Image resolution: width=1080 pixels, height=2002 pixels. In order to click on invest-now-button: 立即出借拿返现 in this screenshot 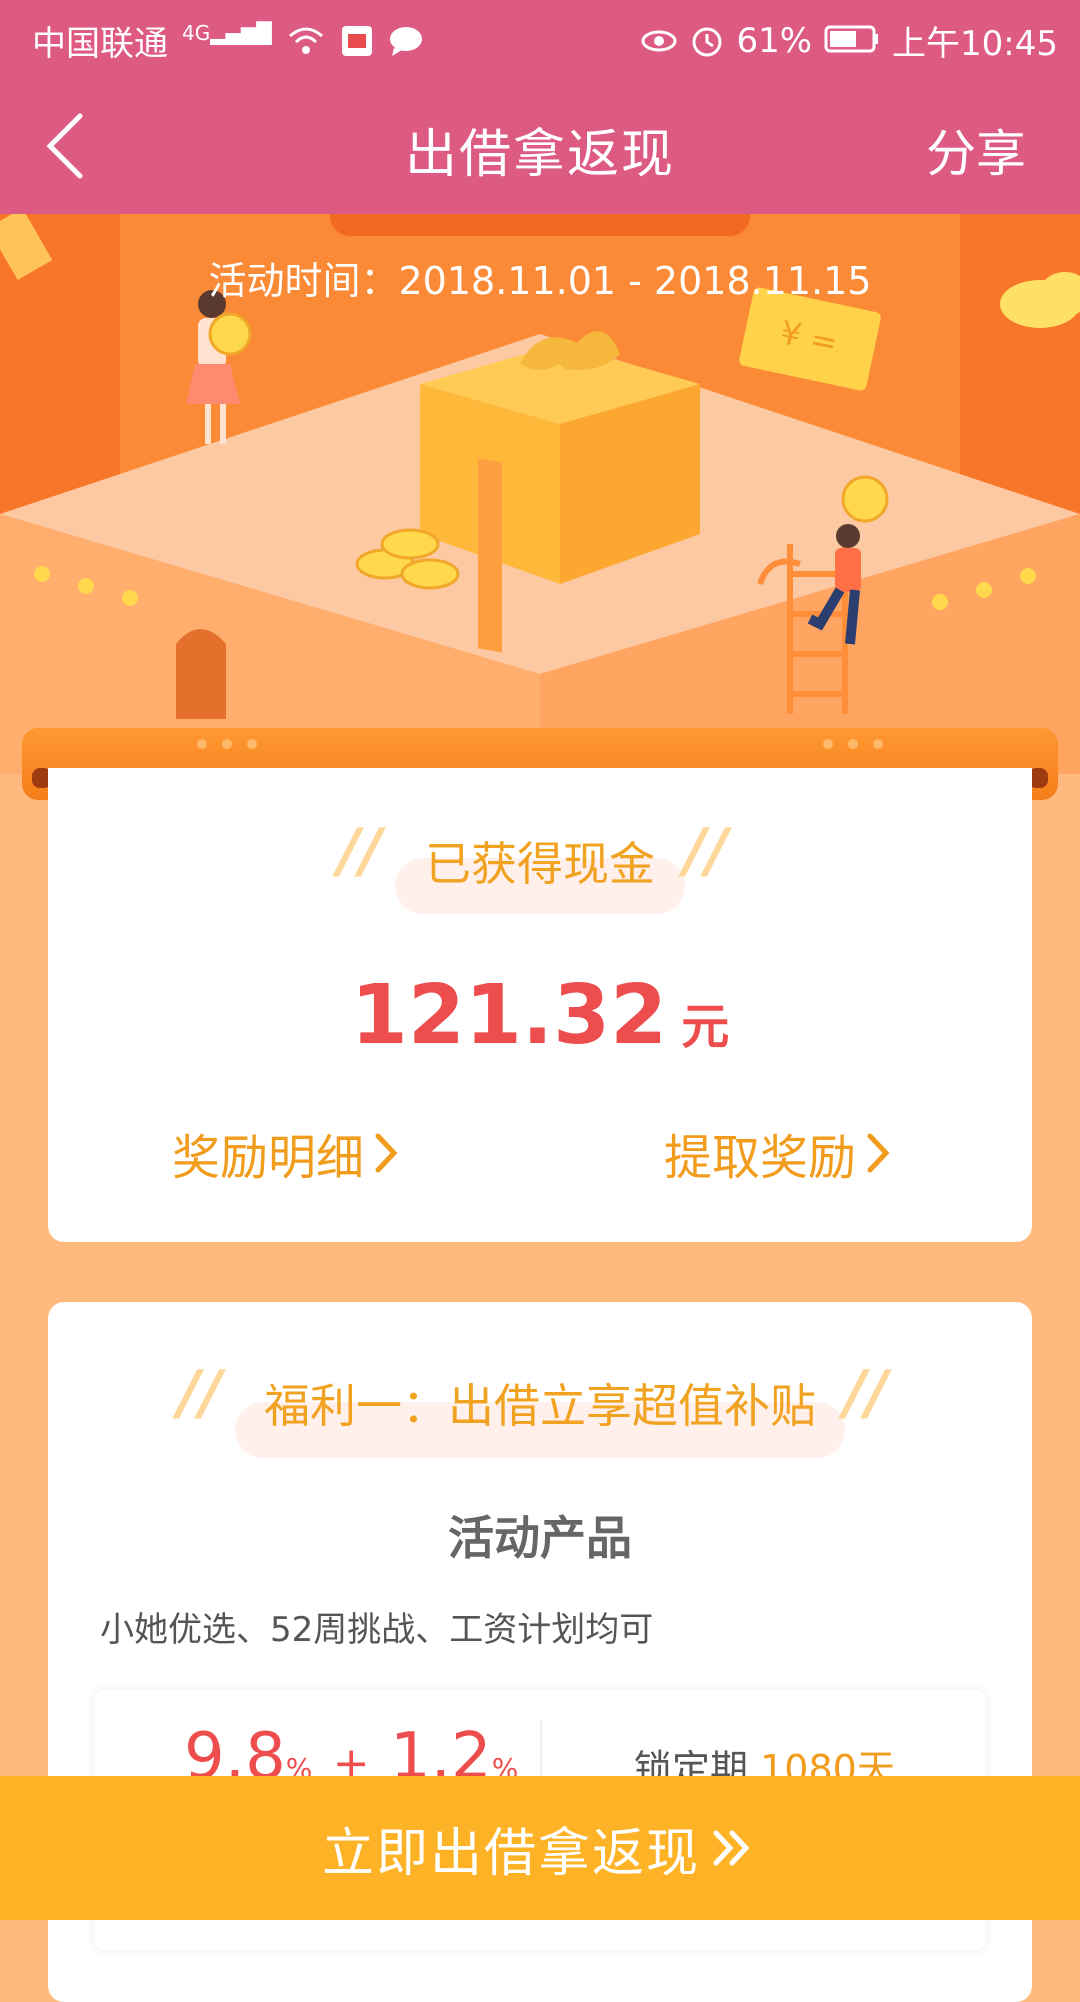, I will do `click(540, 1848)`.